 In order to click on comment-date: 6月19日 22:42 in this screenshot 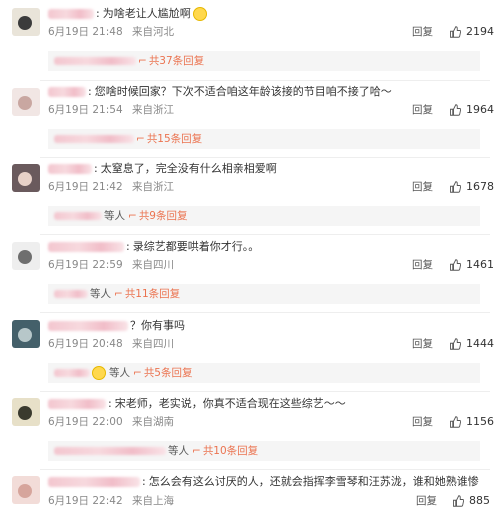, I will do `click(85, 501)`.